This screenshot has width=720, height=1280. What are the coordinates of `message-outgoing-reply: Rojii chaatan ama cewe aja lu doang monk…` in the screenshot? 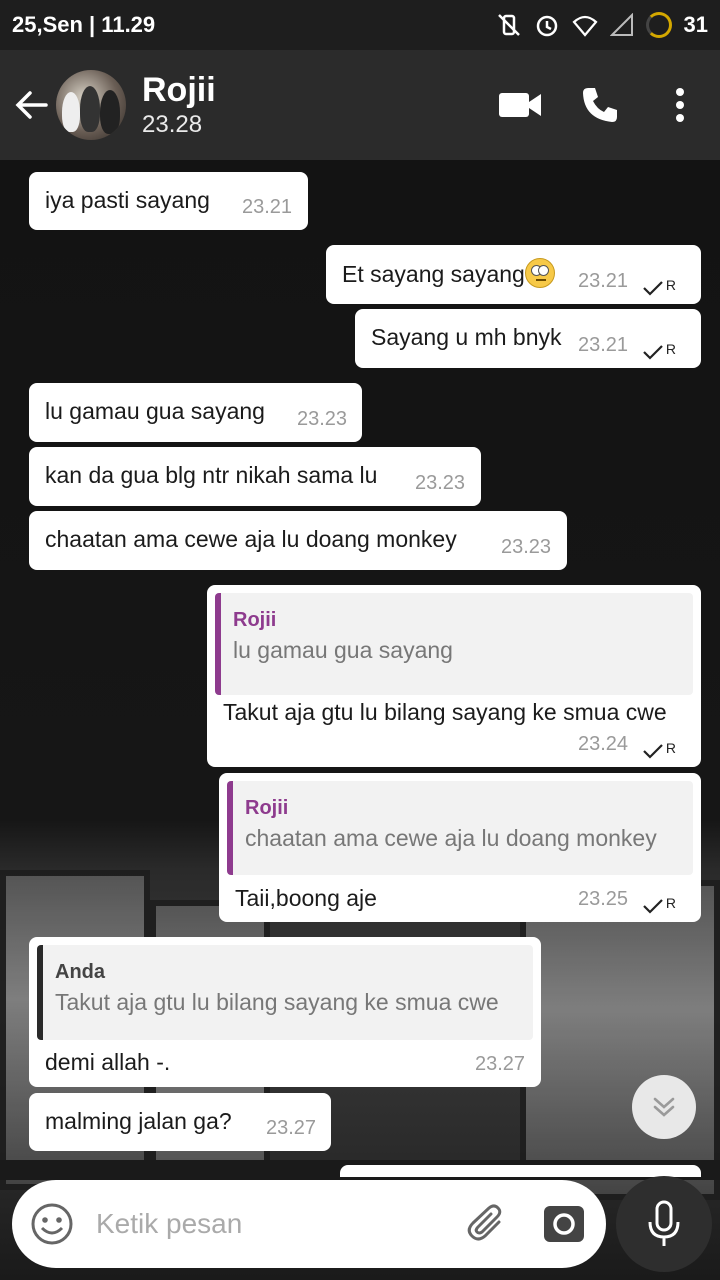 It's located at (460, 847).